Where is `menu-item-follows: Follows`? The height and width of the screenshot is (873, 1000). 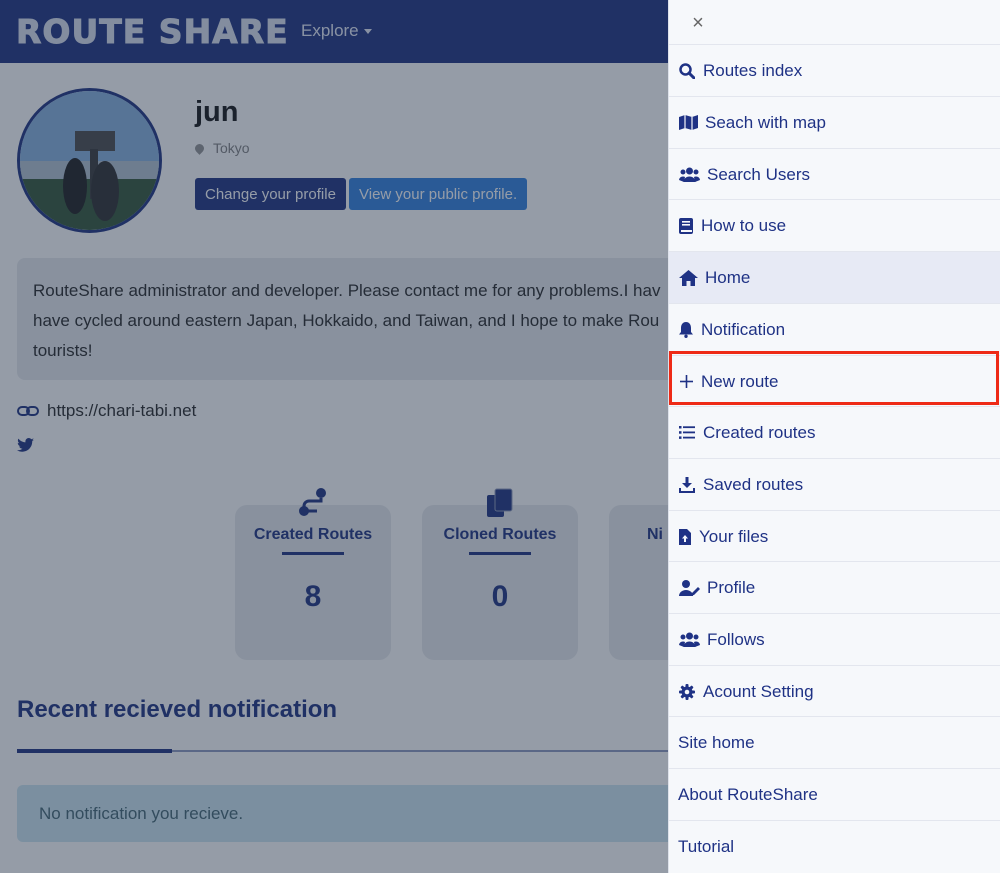
menu-item-follows: Follows is located at coordinates (834, 639).